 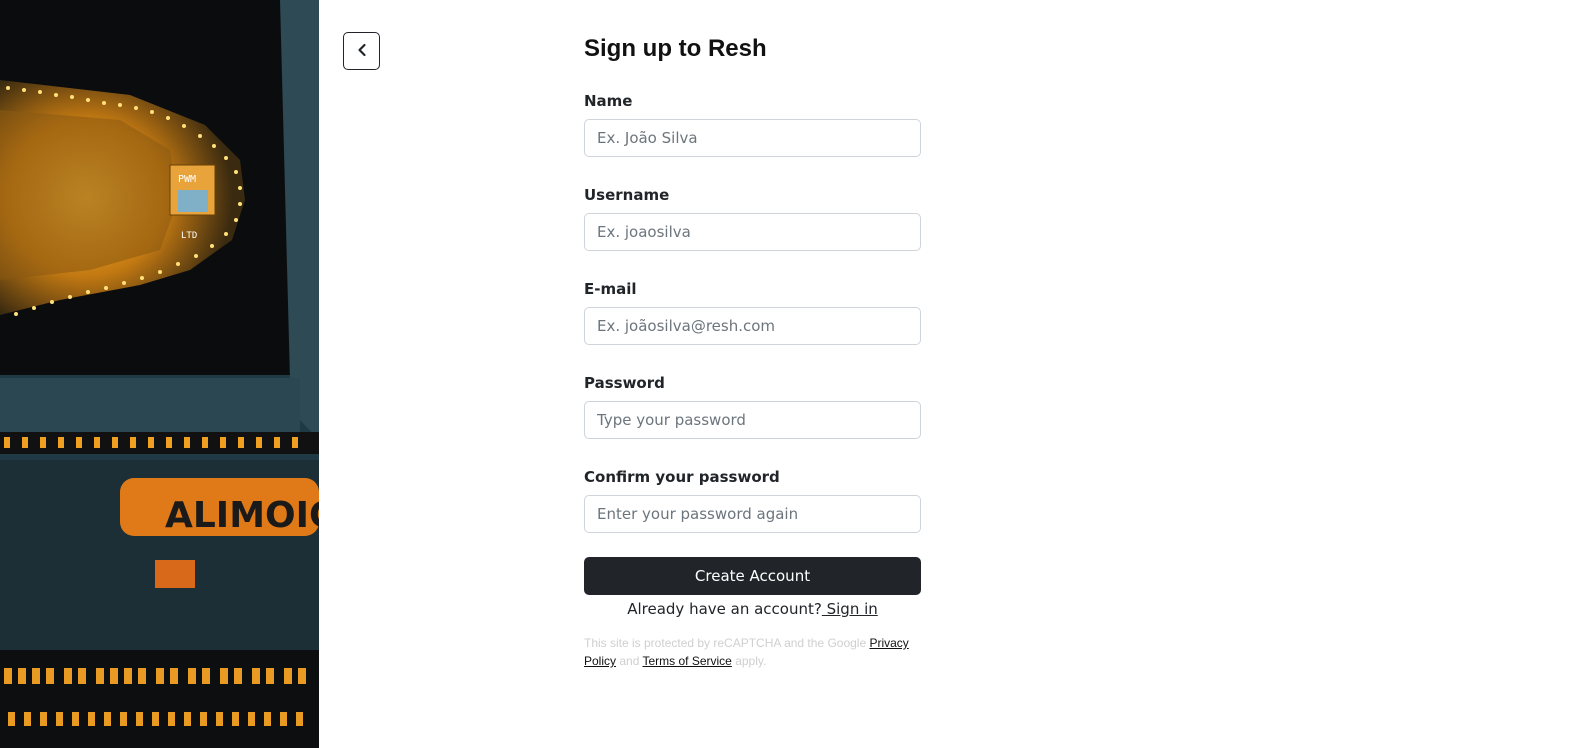 I want to click on name-label: Name, so click(x=608, y=101).